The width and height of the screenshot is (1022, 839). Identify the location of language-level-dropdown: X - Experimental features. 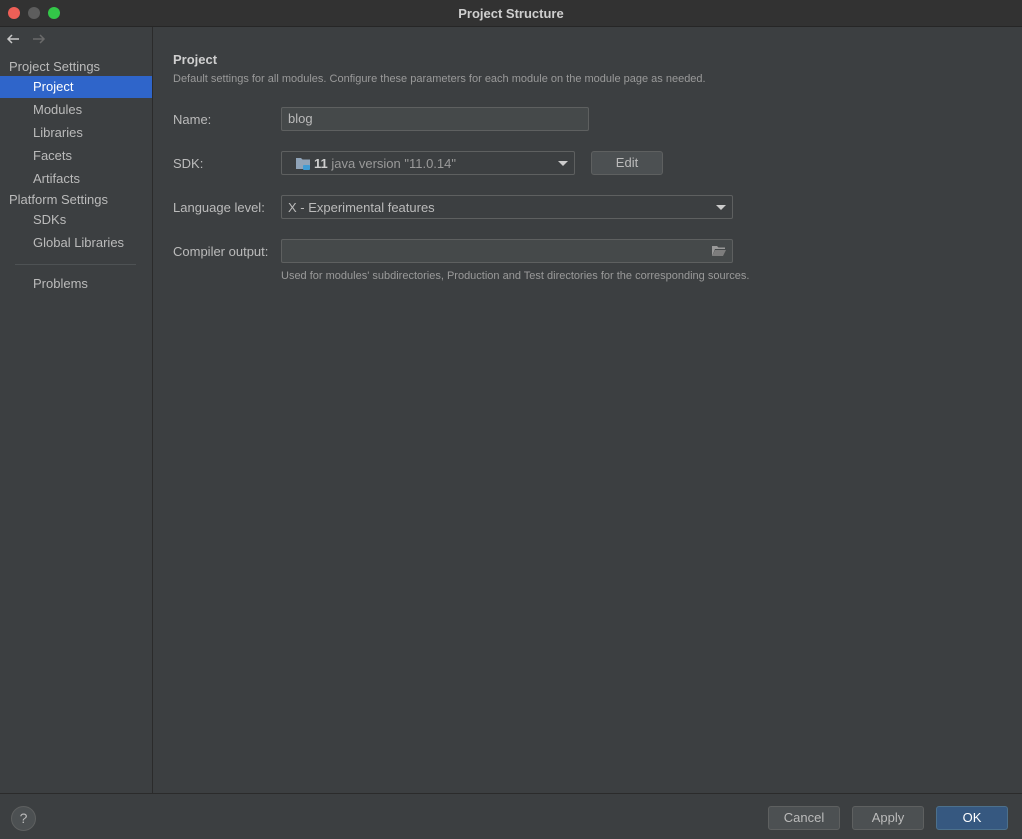
(507, 207).